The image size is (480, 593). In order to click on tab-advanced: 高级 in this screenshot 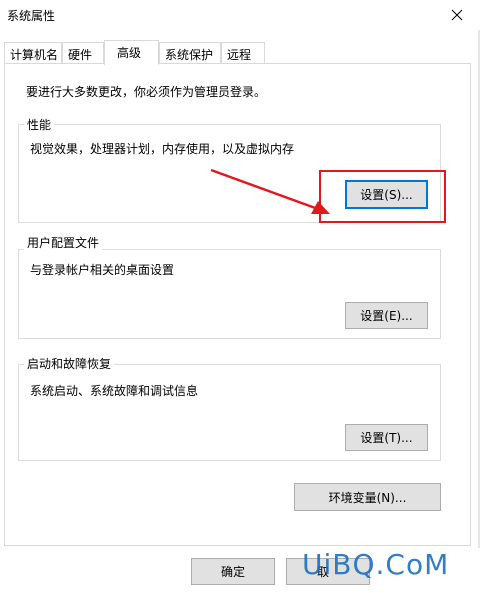, I will do `click(131, 52)`.